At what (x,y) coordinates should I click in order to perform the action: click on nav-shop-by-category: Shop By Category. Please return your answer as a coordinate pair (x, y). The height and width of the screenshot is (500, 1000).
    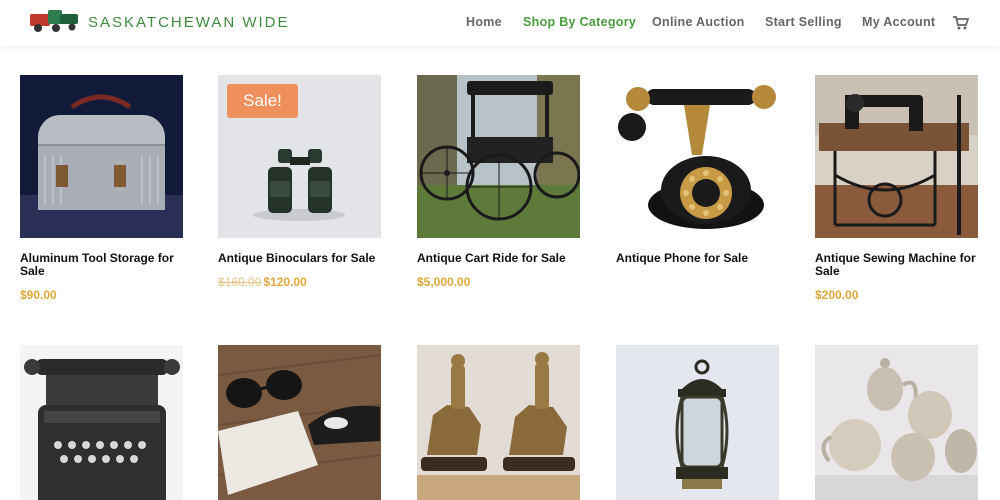
    Looking at the image, I should click on (579, 22).